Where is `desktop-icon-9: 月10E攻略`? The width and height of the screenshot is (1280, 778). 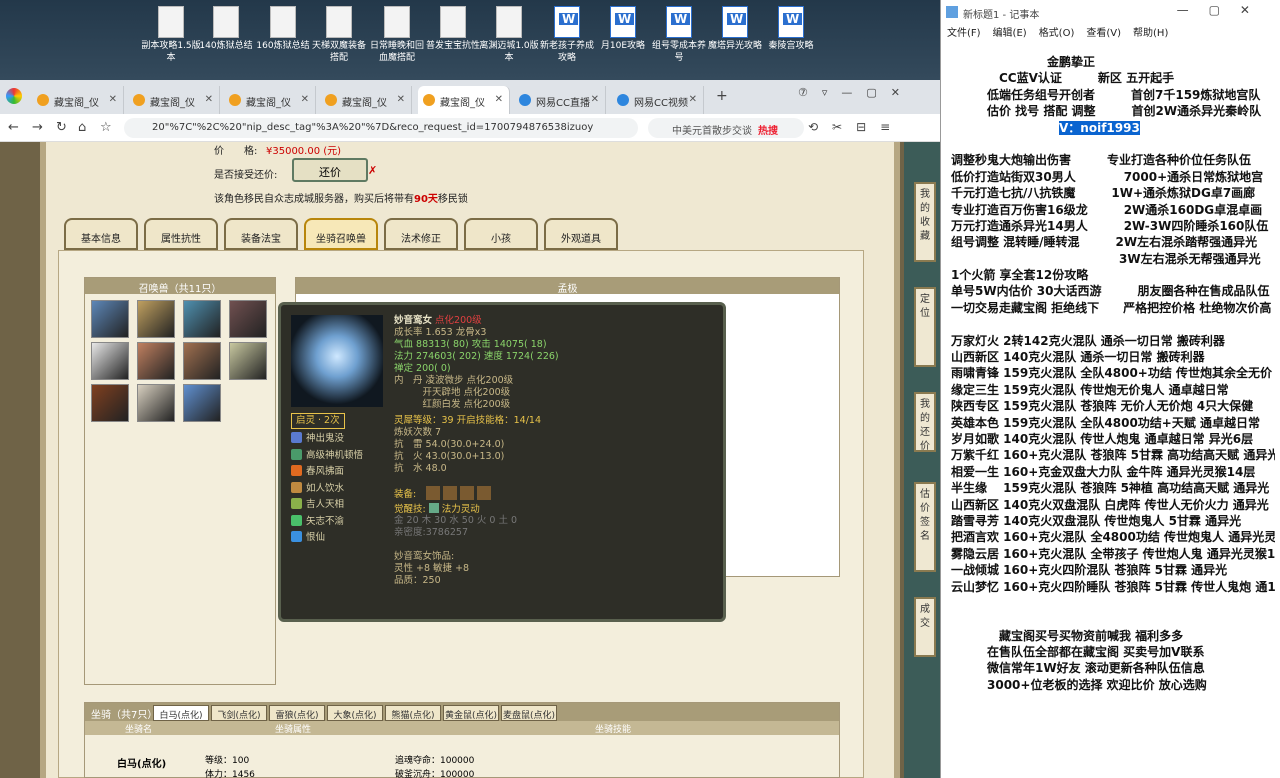 desktop-icon-9: 月10E攻略 is located at coordinates (623, 29).